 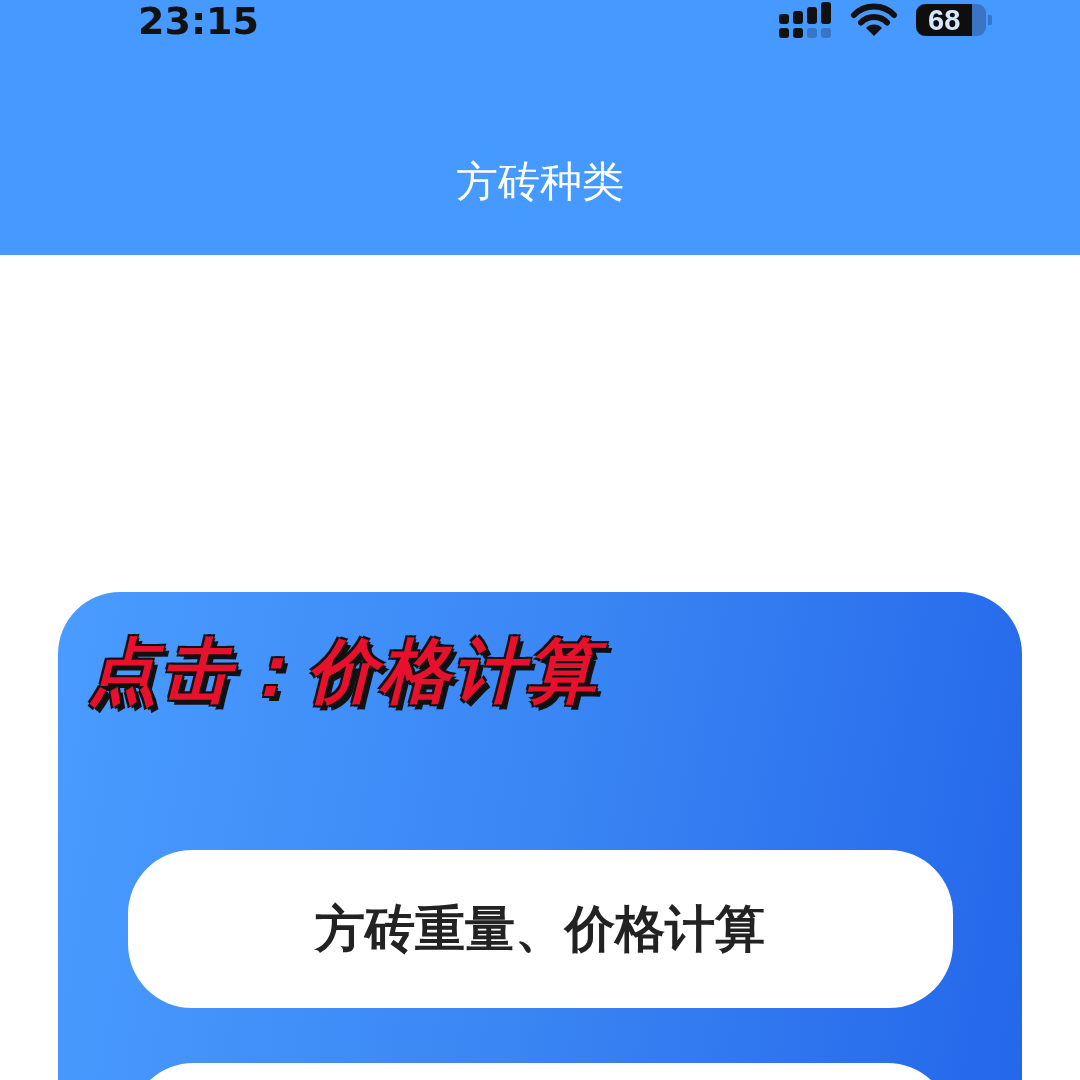 What do you see at coordinates (540, 929) in the screenshot?
I see `option-button: 方砖重量、价格计算` at bounding box center [540, 929].